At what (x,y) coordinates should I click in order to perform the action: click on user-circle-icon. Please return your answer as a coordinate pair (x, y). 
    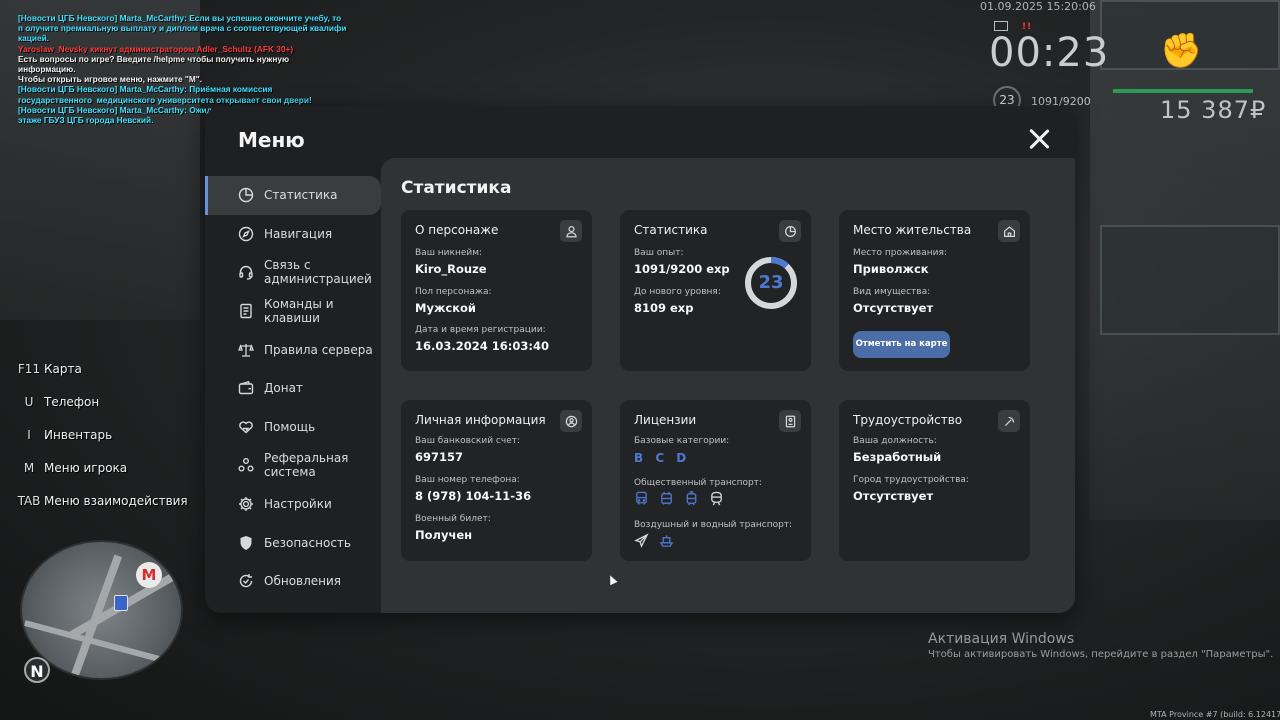
    Looking at the image, I should click on (571, 421).